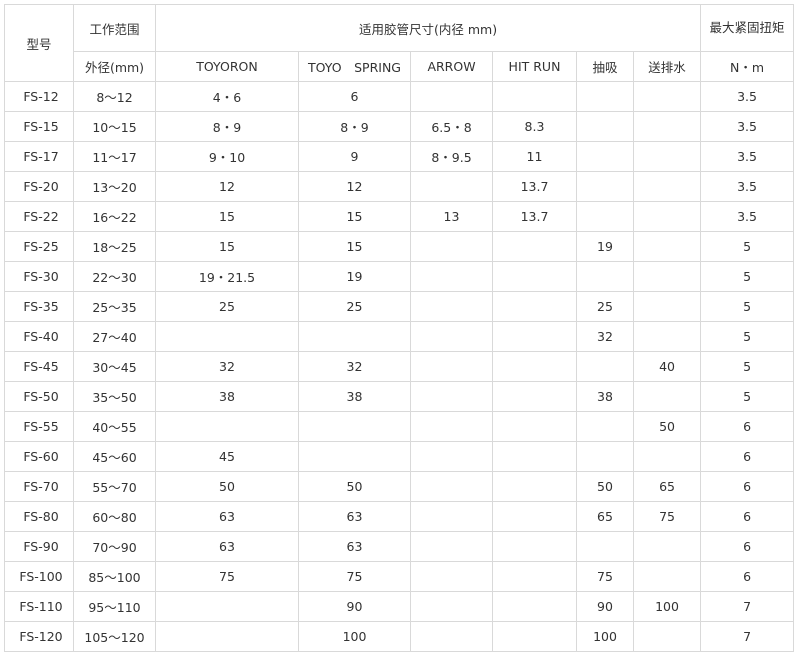 The width and height of the screenshot is (798, 653). Describe the element at coordinates (605, 576) in the screenshot. I see `cell-suction: 75` at that location.